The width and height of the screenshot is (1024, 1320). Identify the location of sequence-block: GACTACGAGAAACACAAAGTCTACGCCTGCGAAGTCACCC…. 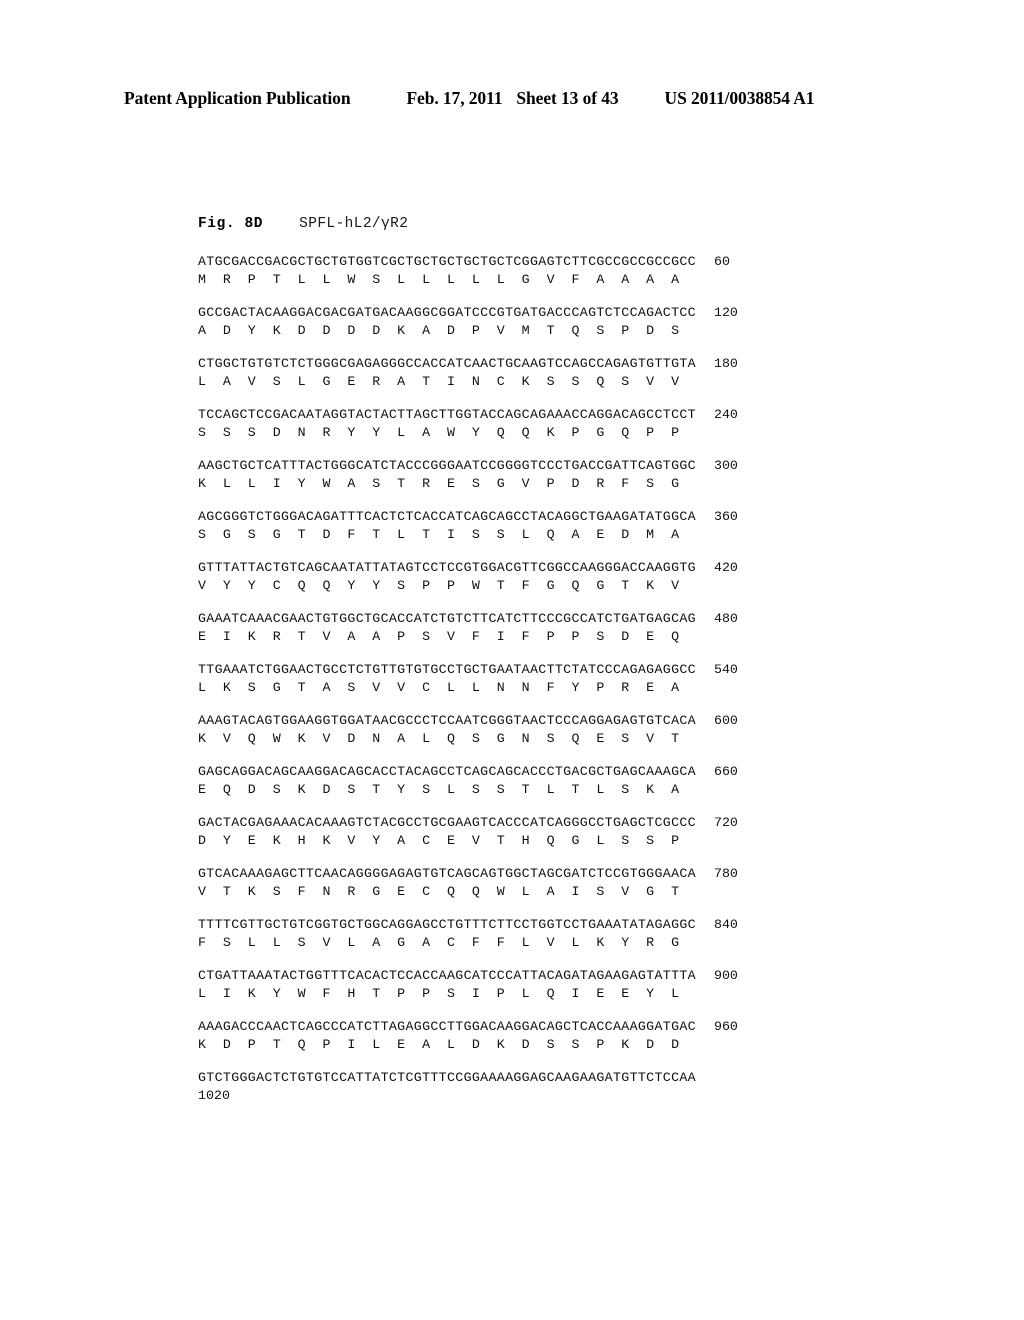
(548, 831).